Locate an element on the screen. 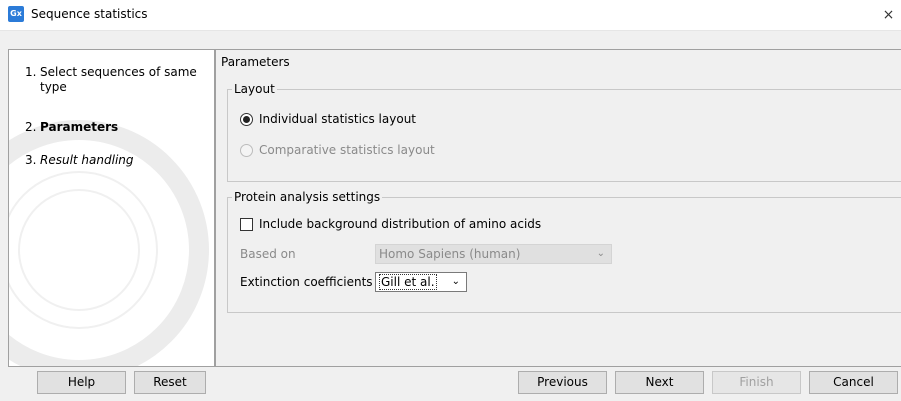 Image resolution: width=901 pixels, height=401 pixels. next-button: Next is located at coordinates (659, 382).